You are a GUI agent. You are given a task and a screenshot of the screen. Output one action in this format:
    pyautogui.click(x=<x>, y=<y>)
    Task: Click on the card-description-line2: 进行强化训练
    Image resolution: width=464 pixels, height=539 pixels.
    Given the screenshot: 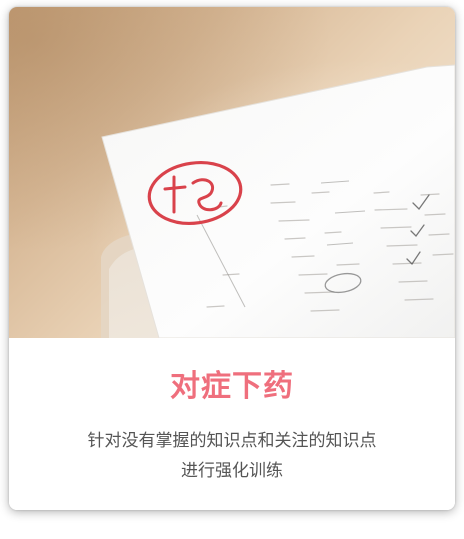 What is the action you would take?
    pyautogui.click(x=232, y=471)
    